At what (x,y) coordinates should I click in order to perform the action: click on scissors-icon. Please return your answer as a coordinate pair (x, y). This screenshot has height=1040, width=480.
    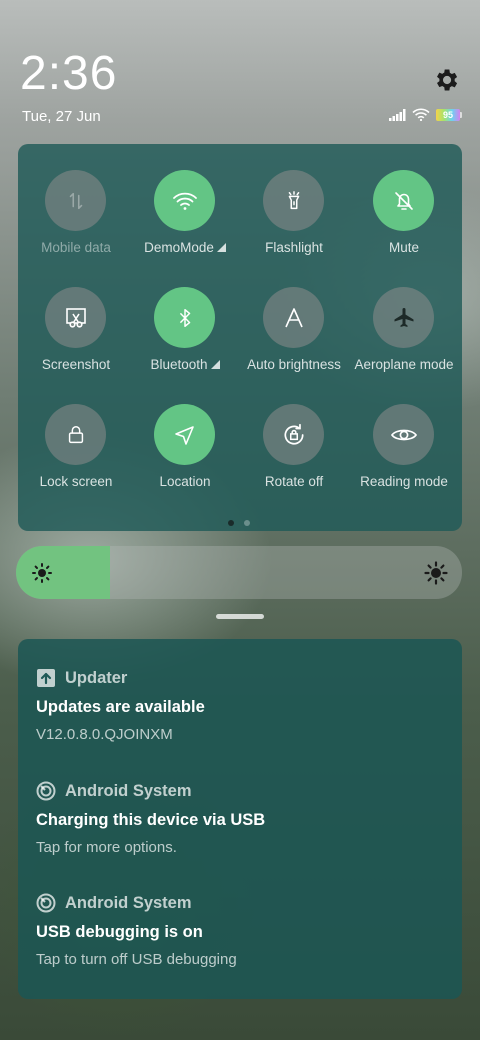
    Looking at the image, I should click on (75, 317).